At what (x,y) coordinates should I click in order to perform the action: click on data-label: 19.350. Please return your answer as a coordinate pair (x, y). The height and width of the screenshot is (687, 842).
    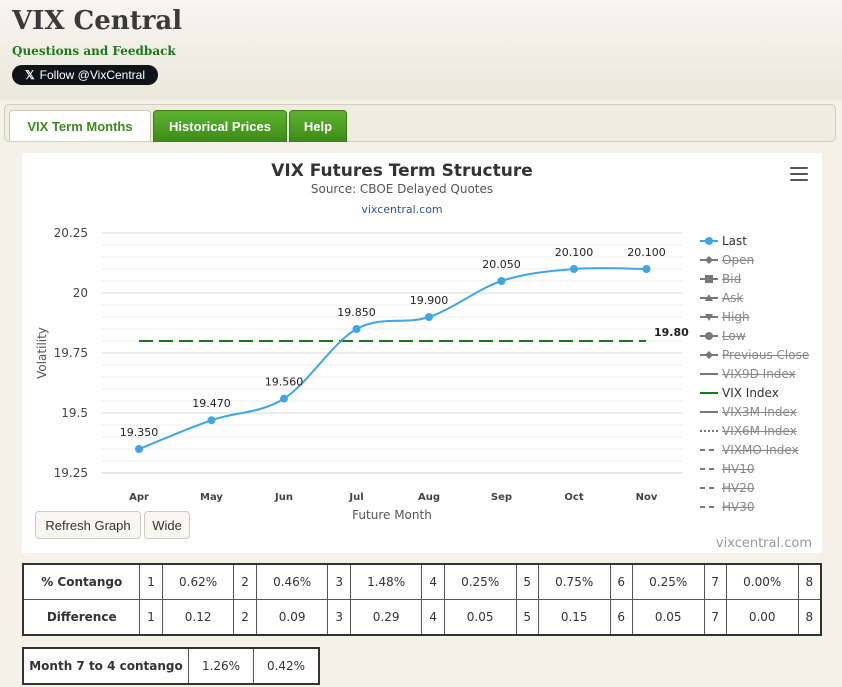
    Looking at the image, I should click on (139, 432).